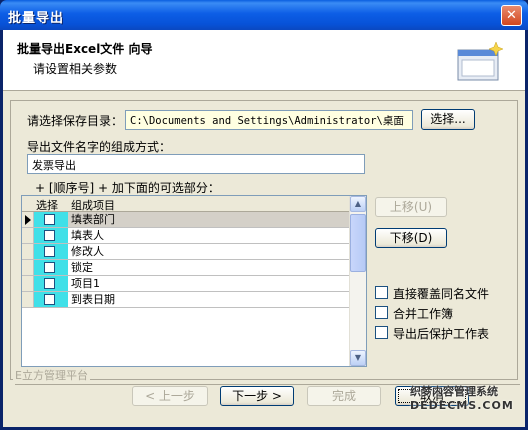 The height and width of the screenshot is (430, 528). What do you see at coordinates (209, 236) in the screenshot?
I see `row-item: 填表人` at bounding box center [209, 236].